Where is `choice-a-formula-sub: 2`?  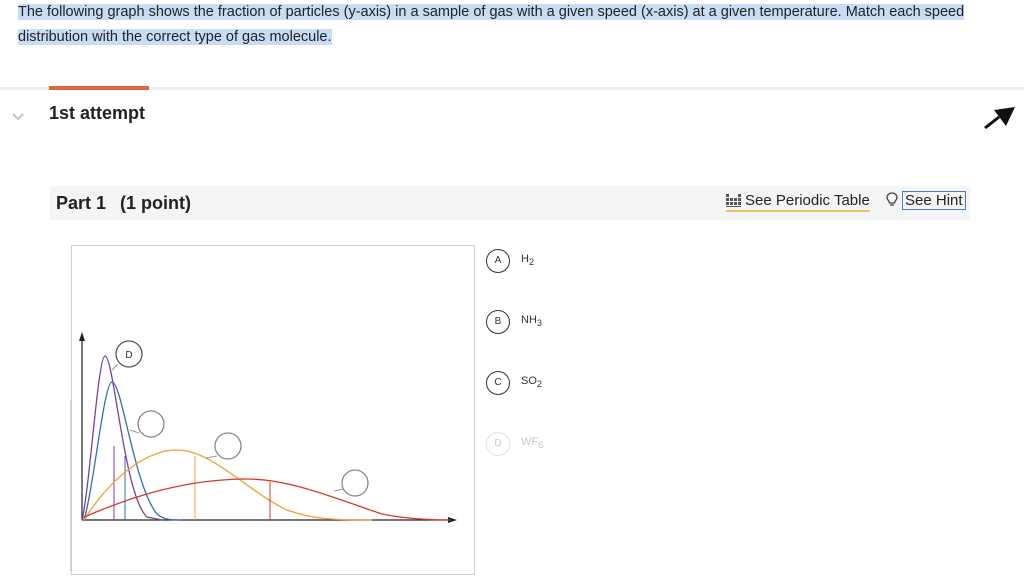
choice-a-formula-sub: 2 is located at coordinates (531, 262).